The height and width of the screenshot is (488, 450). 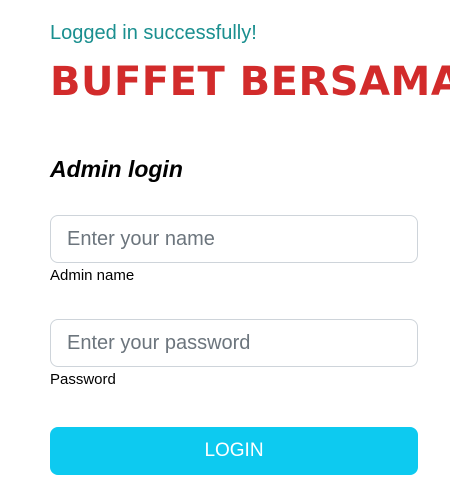 What do you see at coordinates (250, 82) in the screenshot?
I see `brand-title: BUFFET BERSAMA` at bounding box center [250, 82].